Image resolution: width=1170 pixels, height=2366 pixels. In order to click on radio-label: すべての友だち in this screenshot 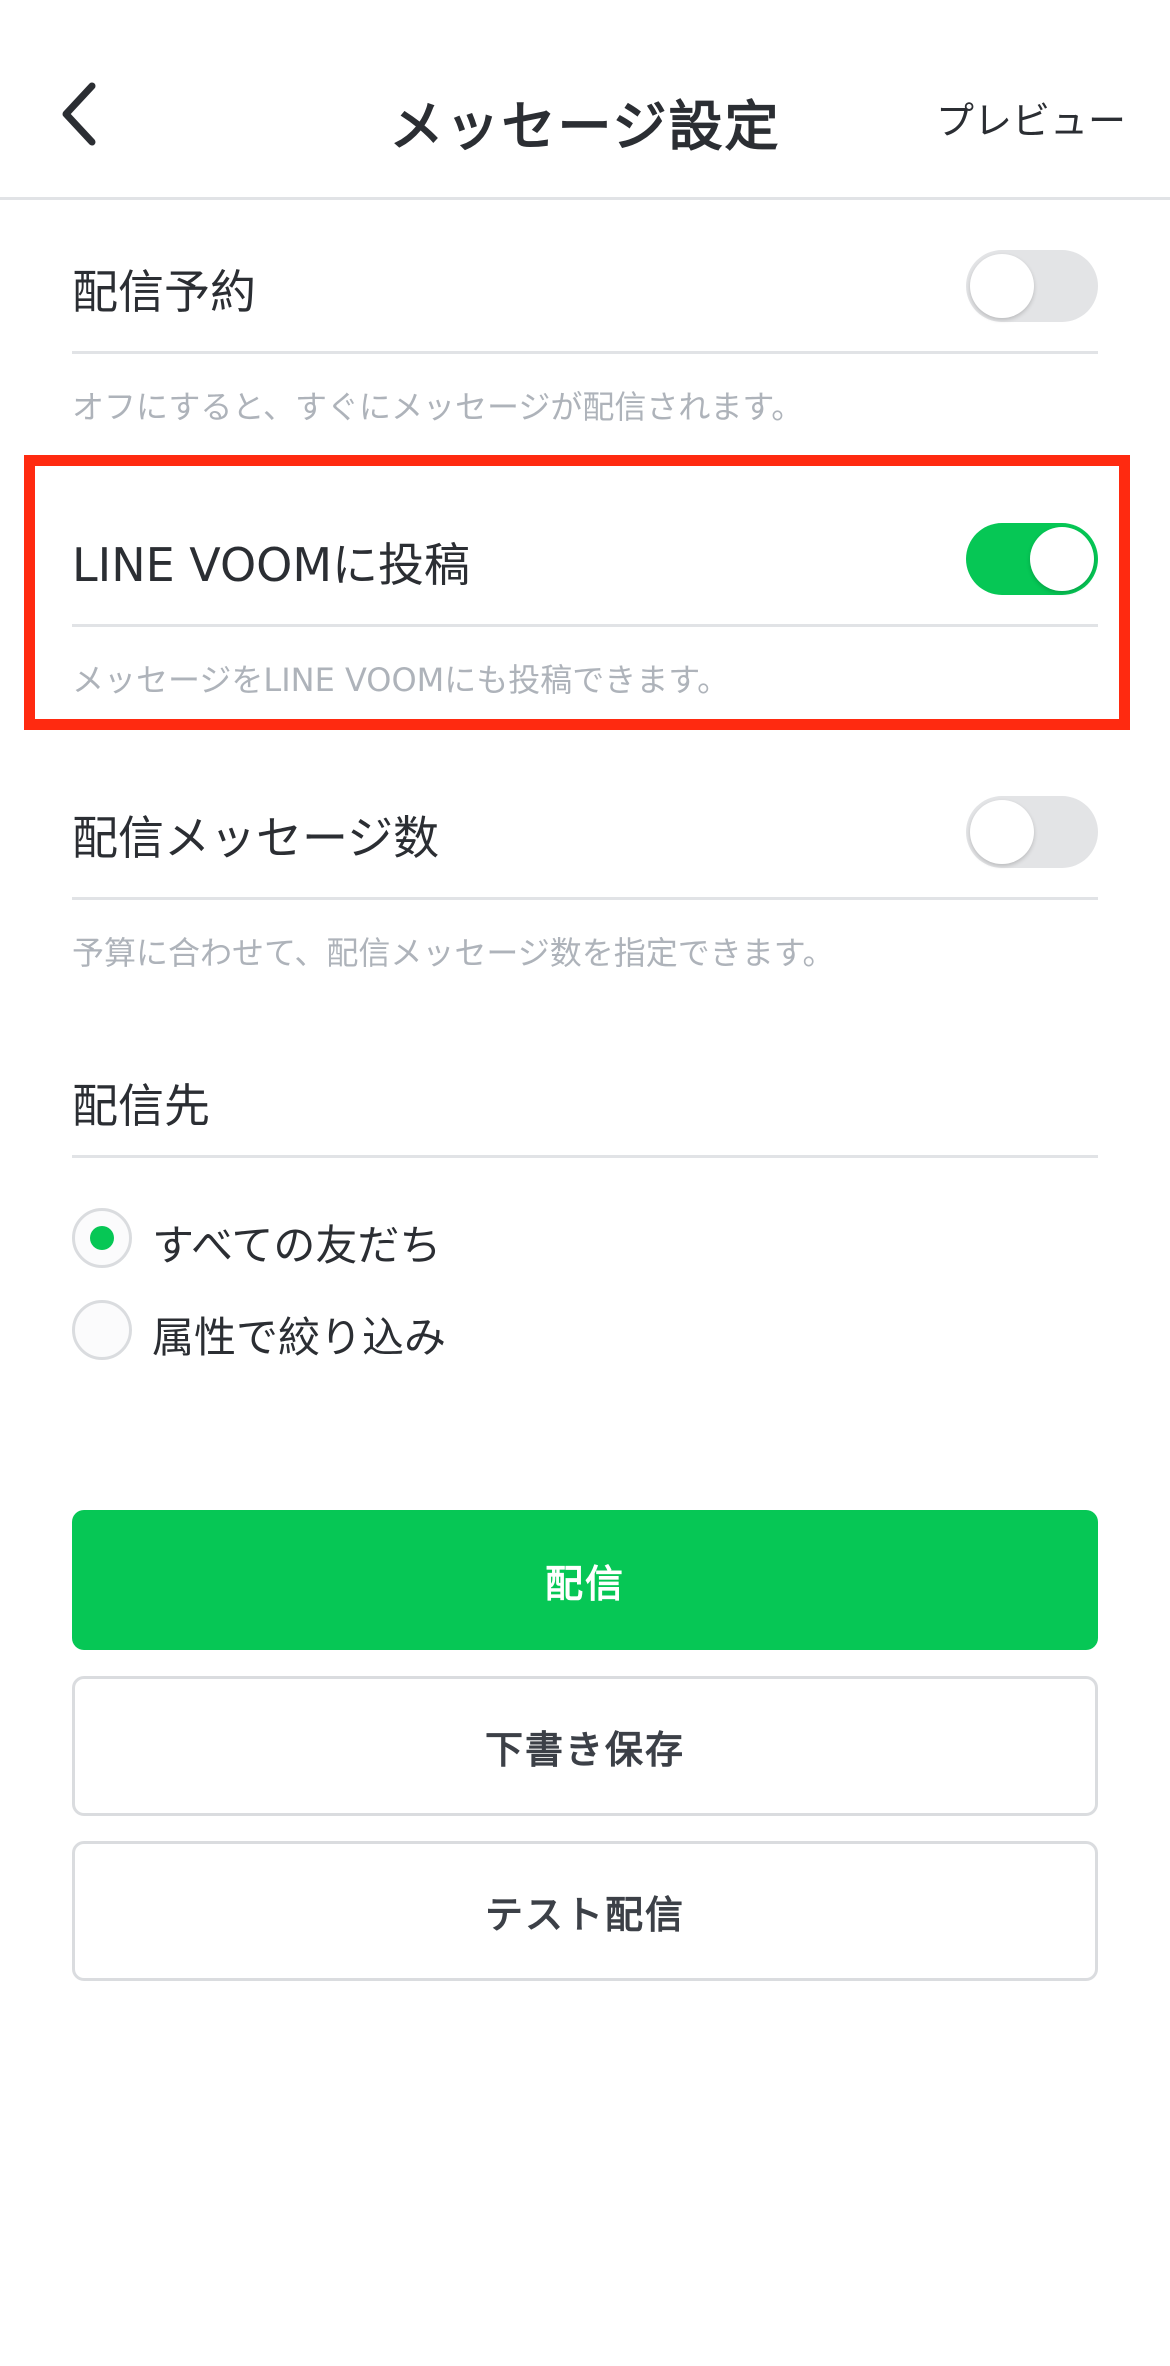, I will do `click(297, 1245)`.